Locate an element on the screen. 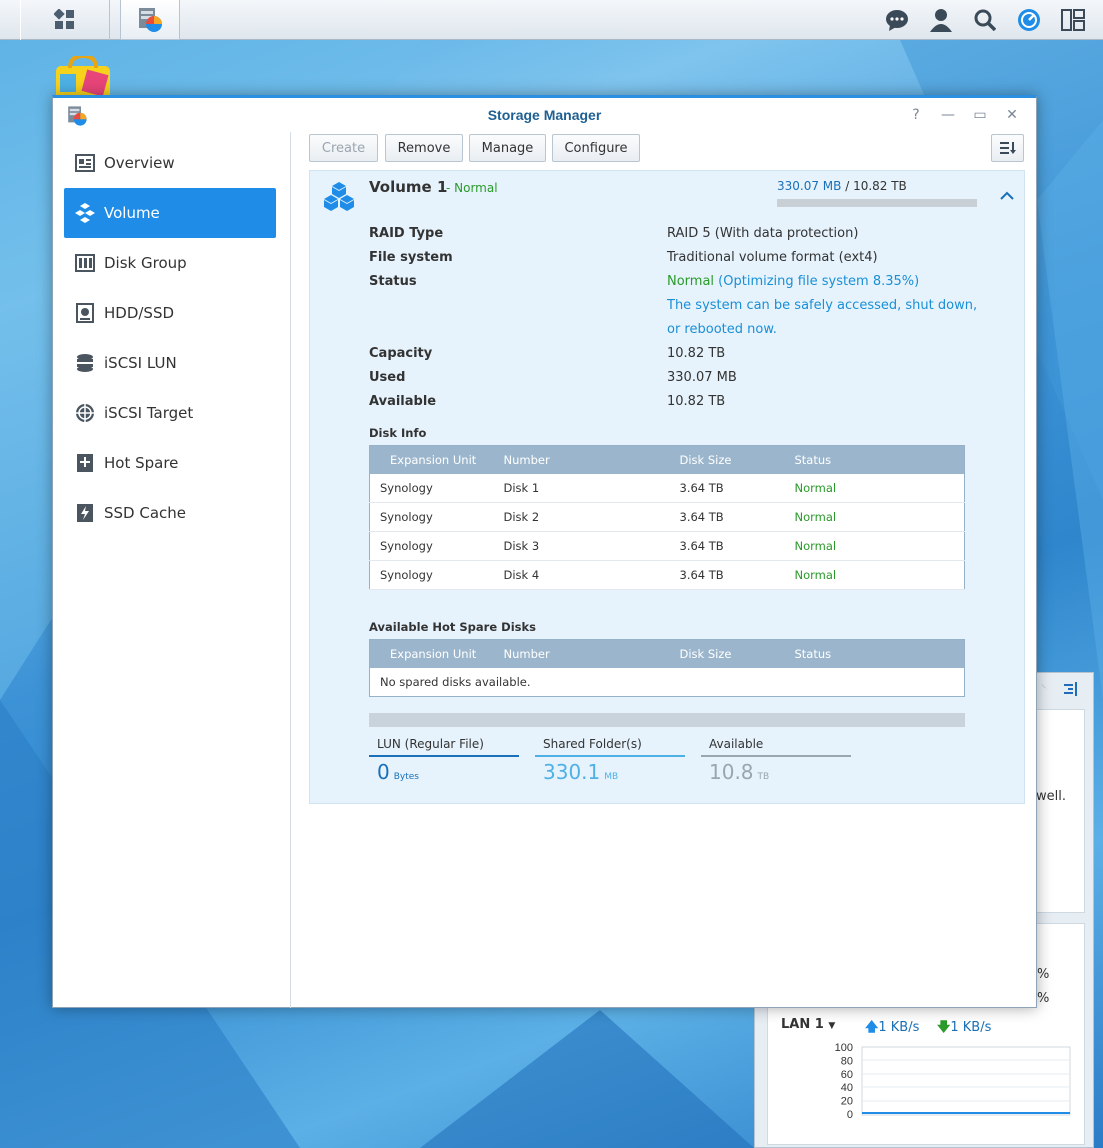 The width and height of the screenshot is (1103, 1148). minimize-icon: — is located at coordinates (948, 115).